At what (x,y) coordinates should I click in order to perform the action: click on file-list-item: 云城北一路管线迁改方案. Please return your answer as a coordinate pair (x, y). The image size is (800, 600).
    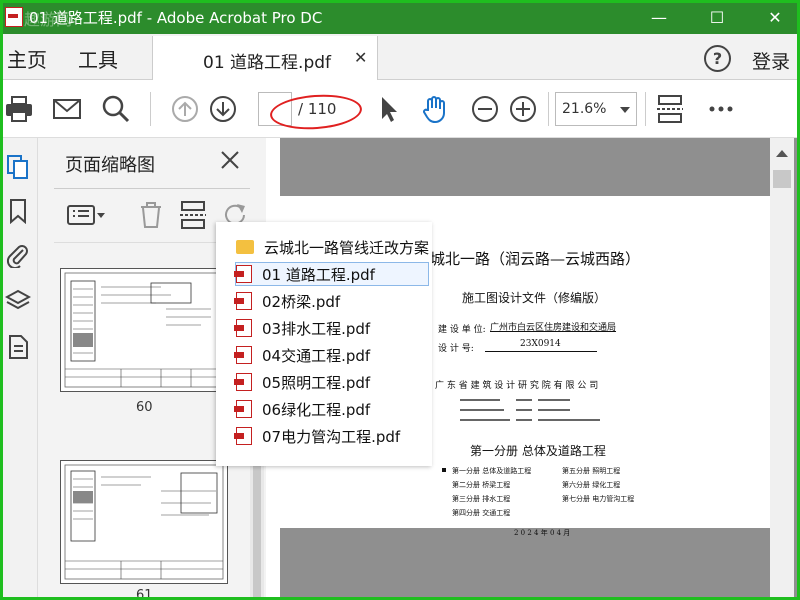
    Looking at the image, I should click on (332, 247).